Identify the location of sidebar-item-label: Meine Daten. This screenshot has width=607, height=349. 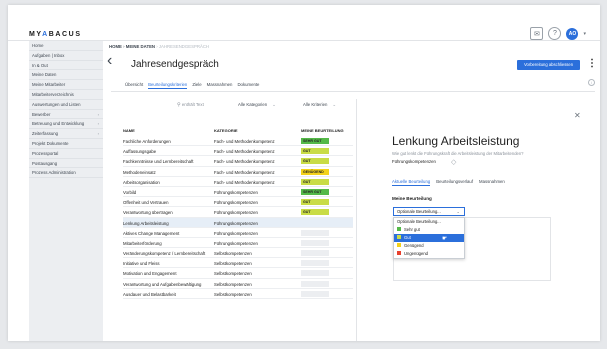
(44, 75).